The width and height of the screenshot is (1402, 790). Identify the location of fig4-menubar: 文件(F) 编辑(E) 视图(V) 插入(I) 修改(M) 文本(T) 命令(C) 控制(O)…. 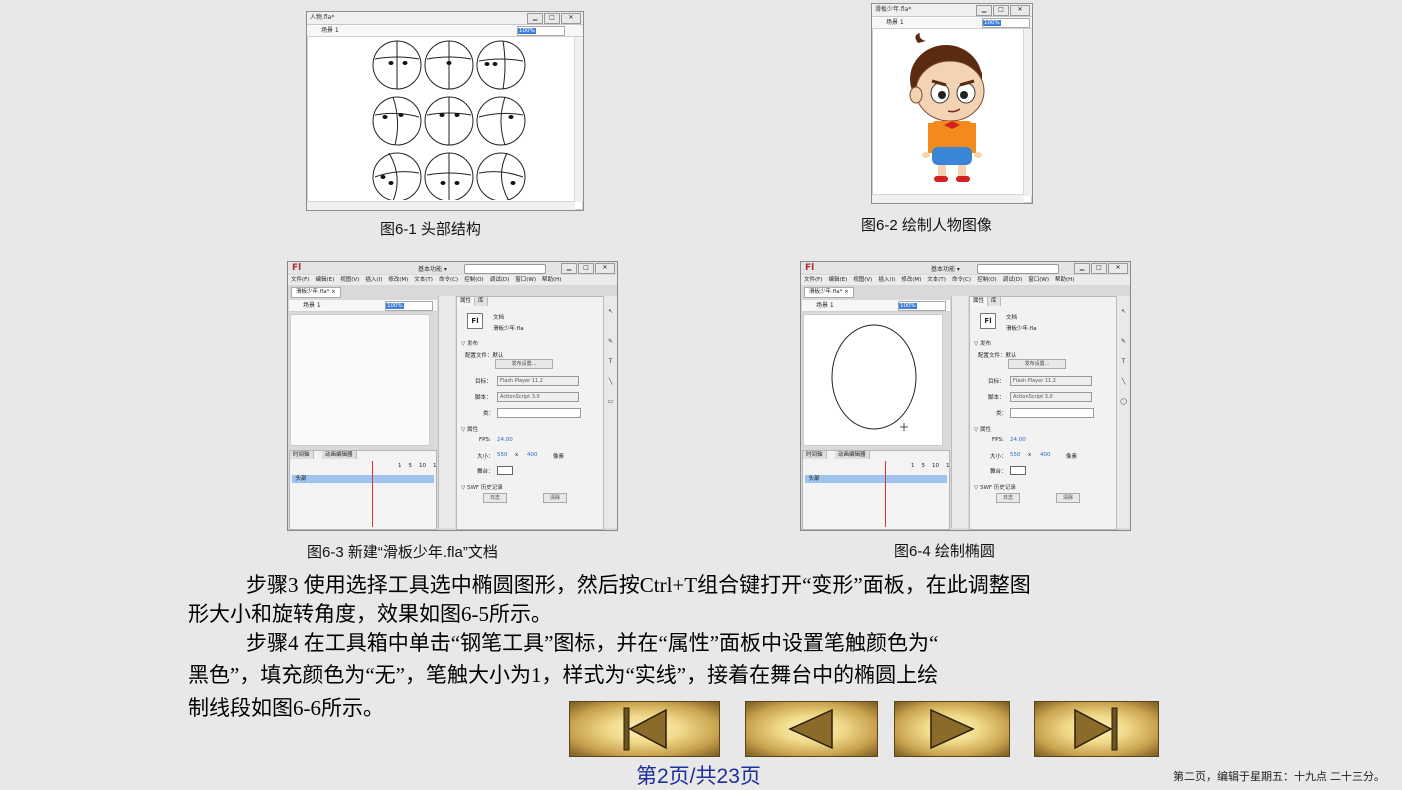
(965, 280).